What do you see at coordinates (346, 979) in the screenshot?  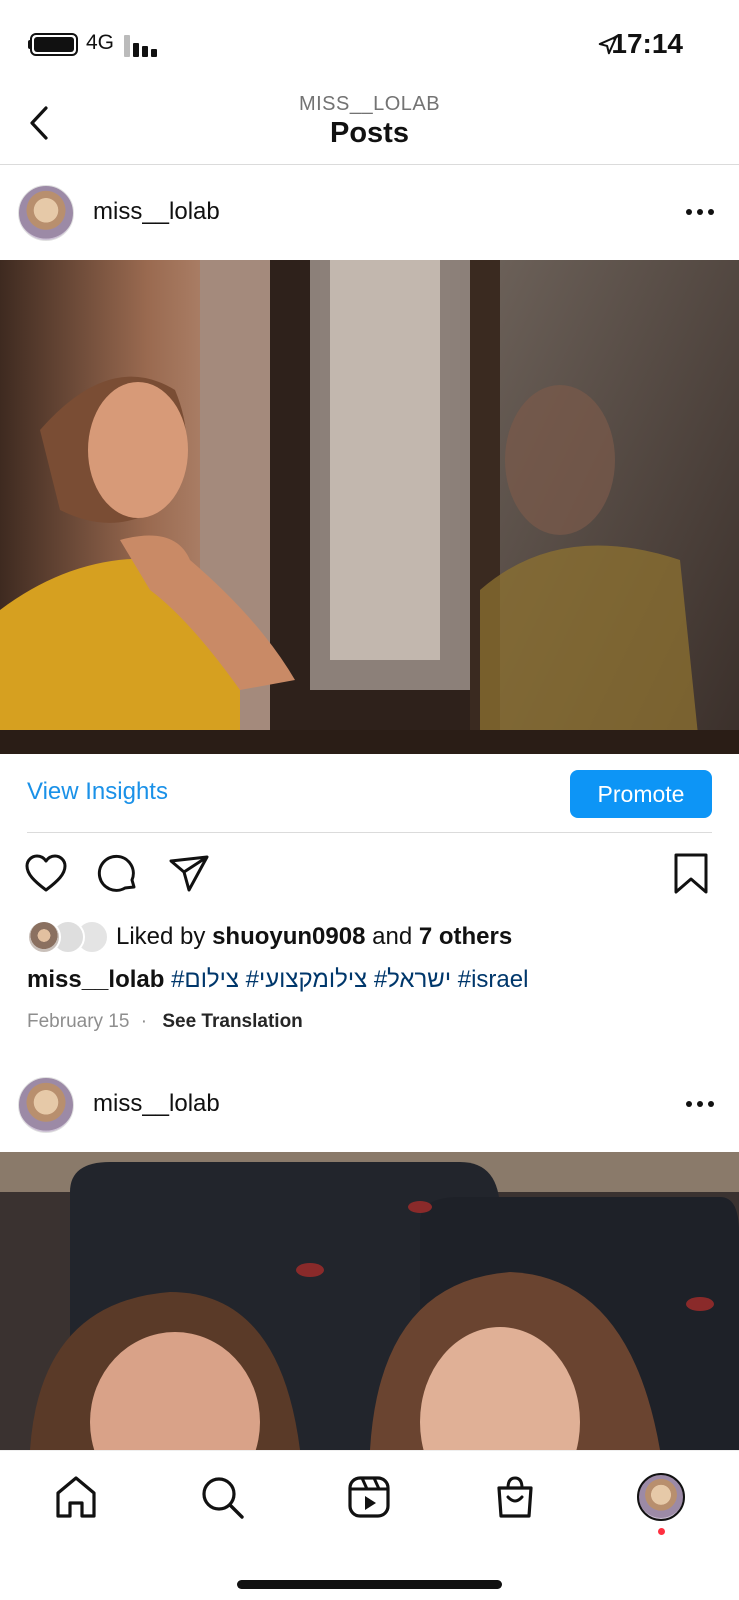 I see `caption-hashtags: #ישראל# צילומקצועי# צילום #israel` at bounding box center [346, 979].